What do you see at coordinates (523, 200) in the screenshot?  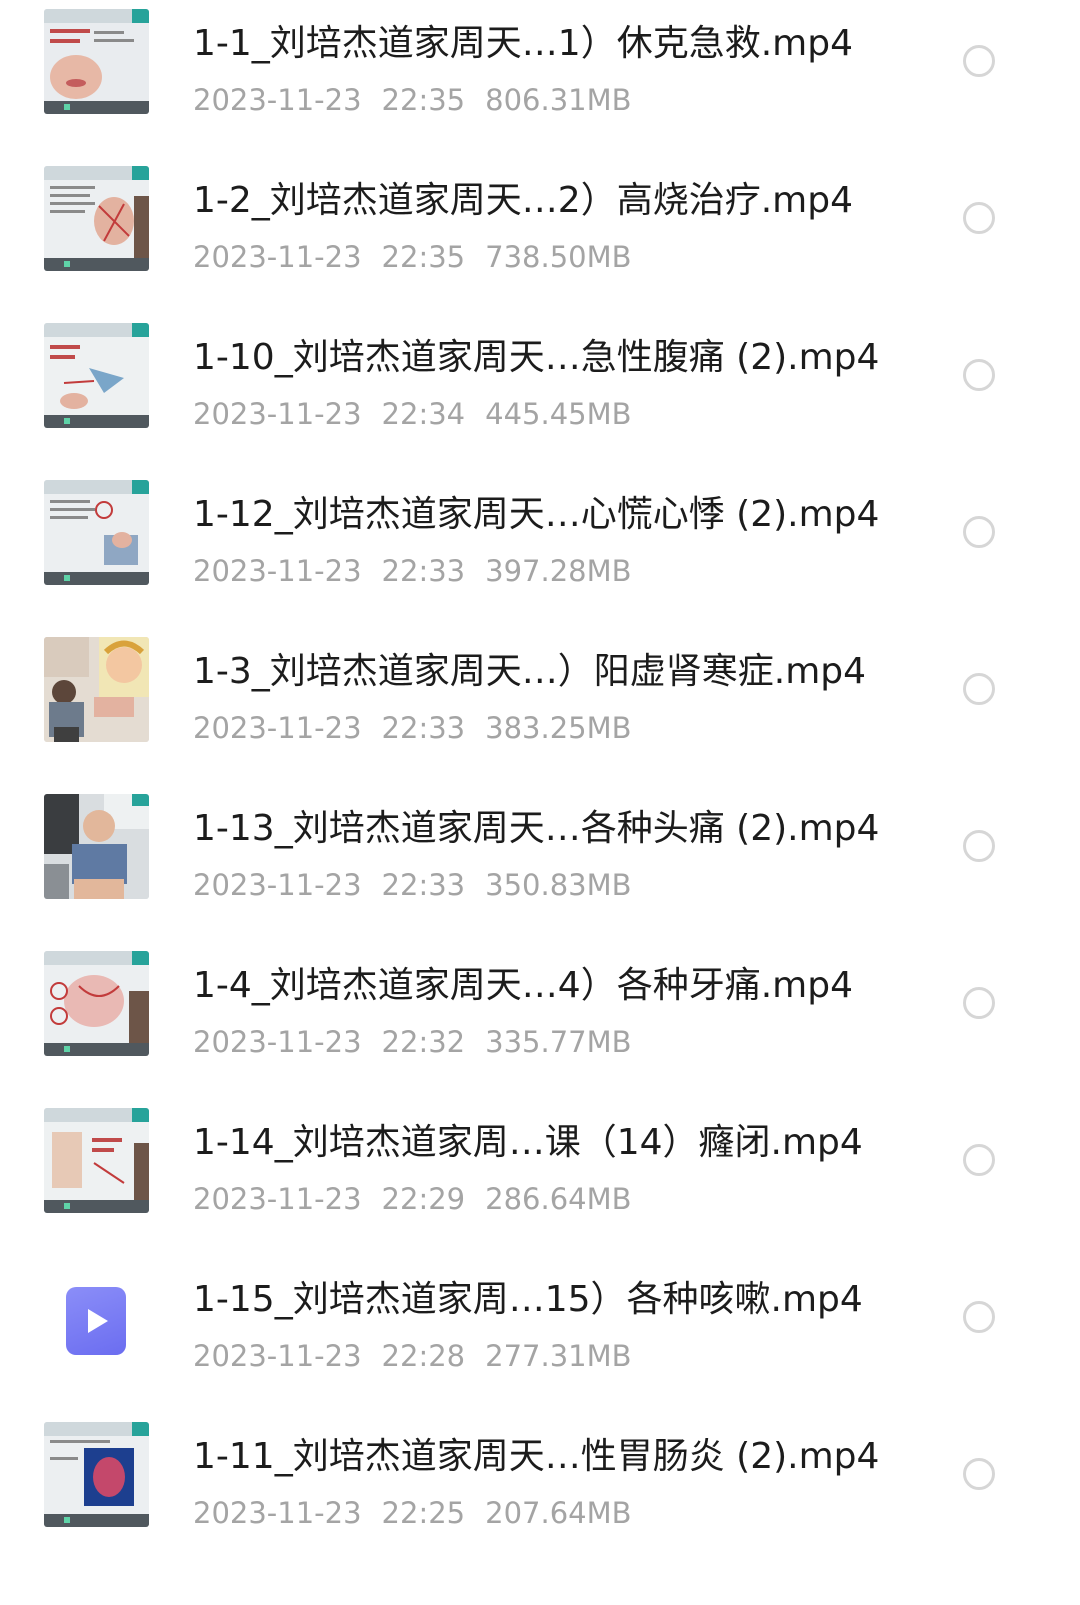 I see `file-name: 1-2_刘培杰道家周天…2）高烧治疗.mp4` at bounding box center [523, 200].